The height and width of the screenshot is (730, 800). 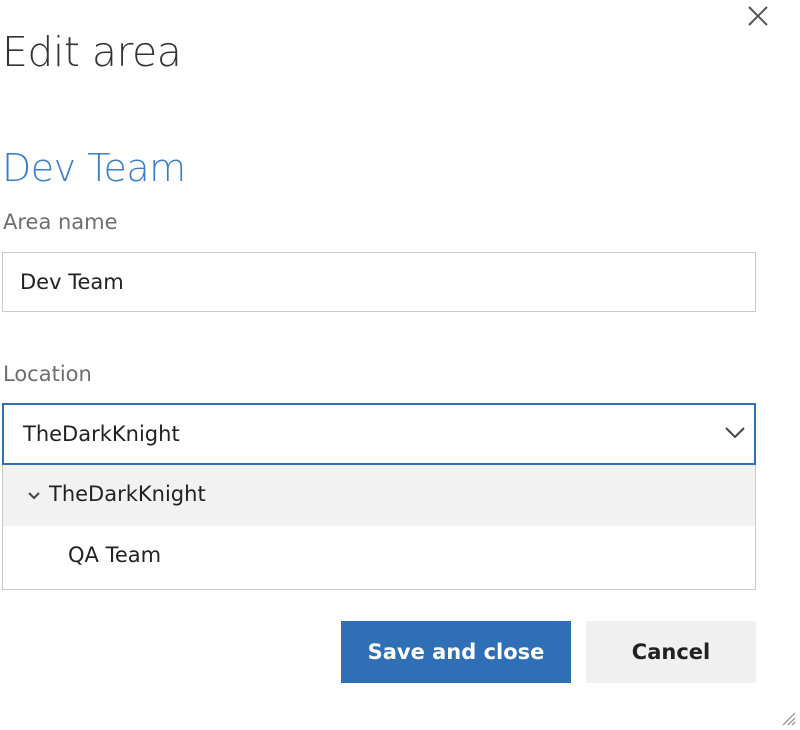 I want to click on save-and-close-button: Save and close, so click(x=456, y=652).